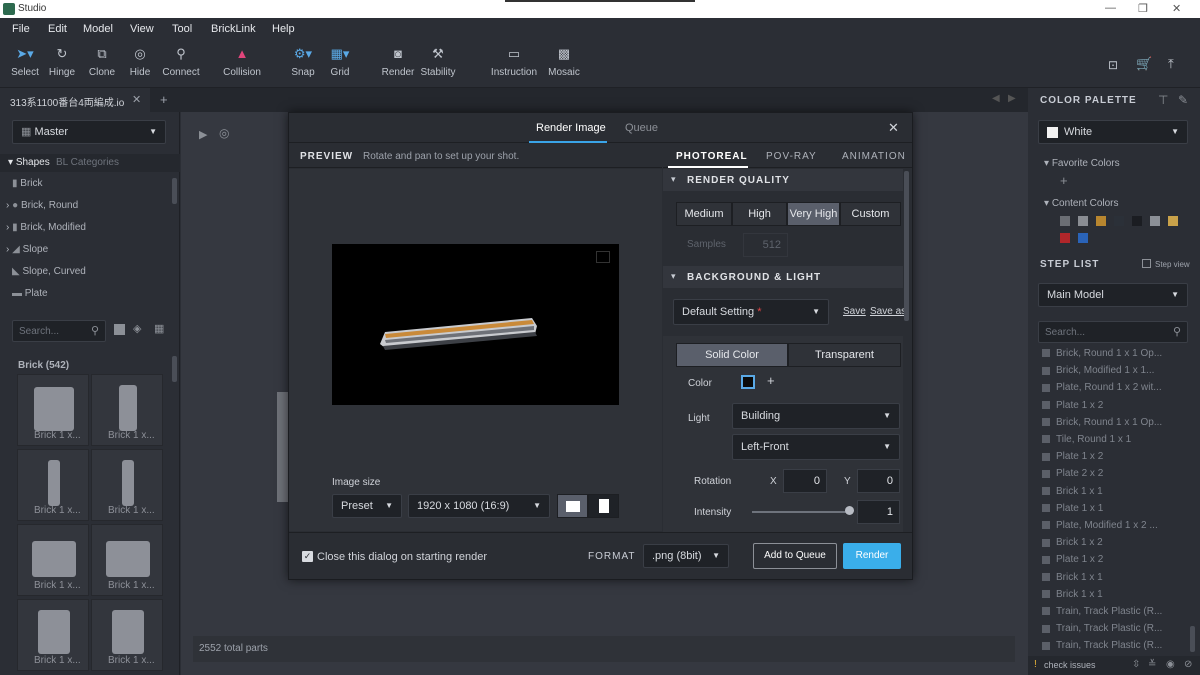 The width and height of the screenshot is (1200, 675). I want to click on cart-icon: 🛒, so click(1144, 64).